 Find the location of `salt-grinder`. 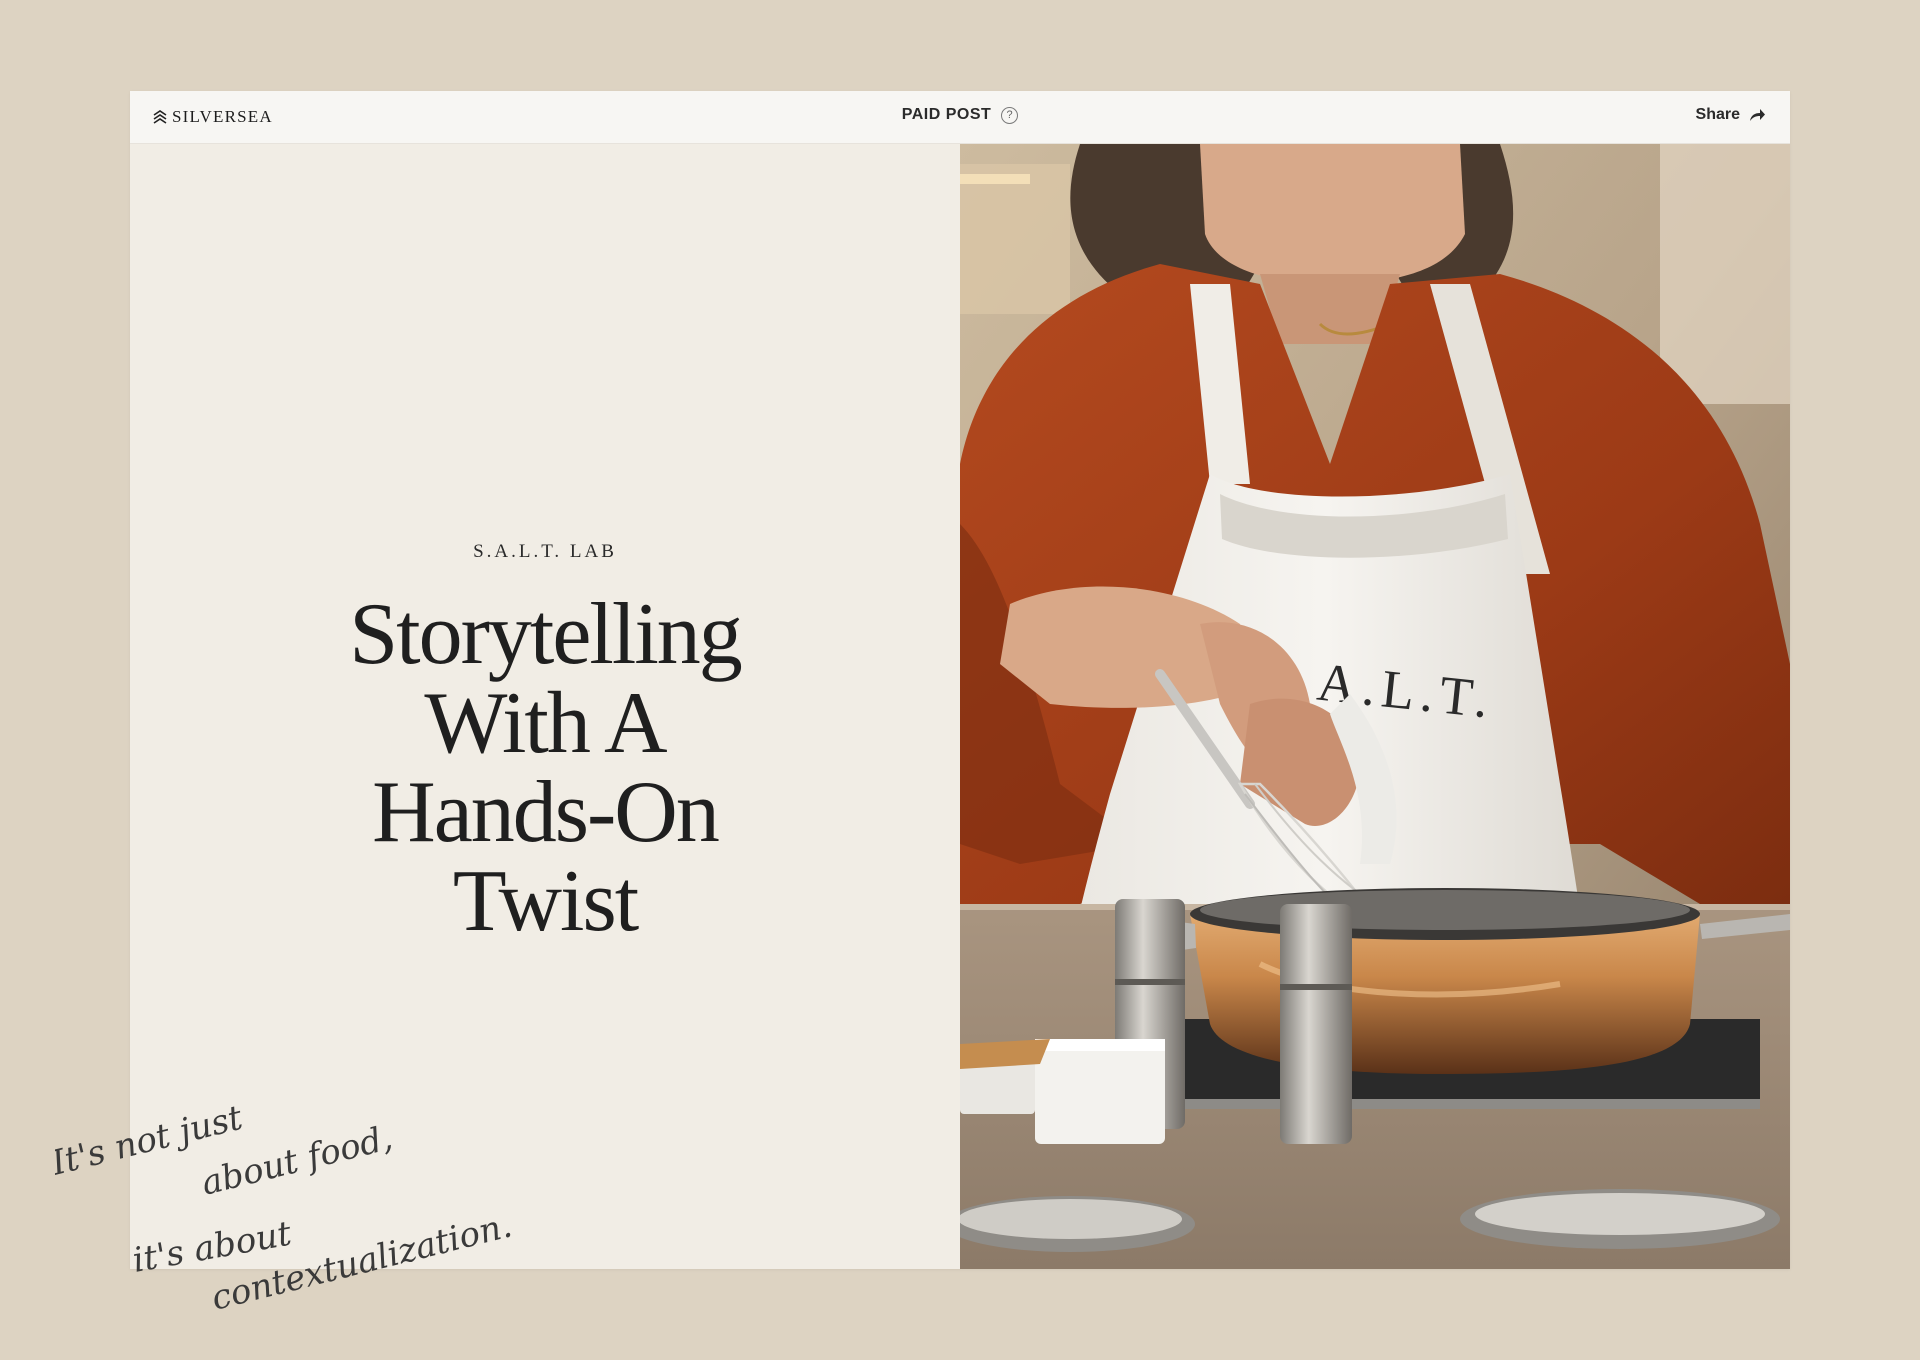

salt-grinder is located at coordinates (1316, 1024).